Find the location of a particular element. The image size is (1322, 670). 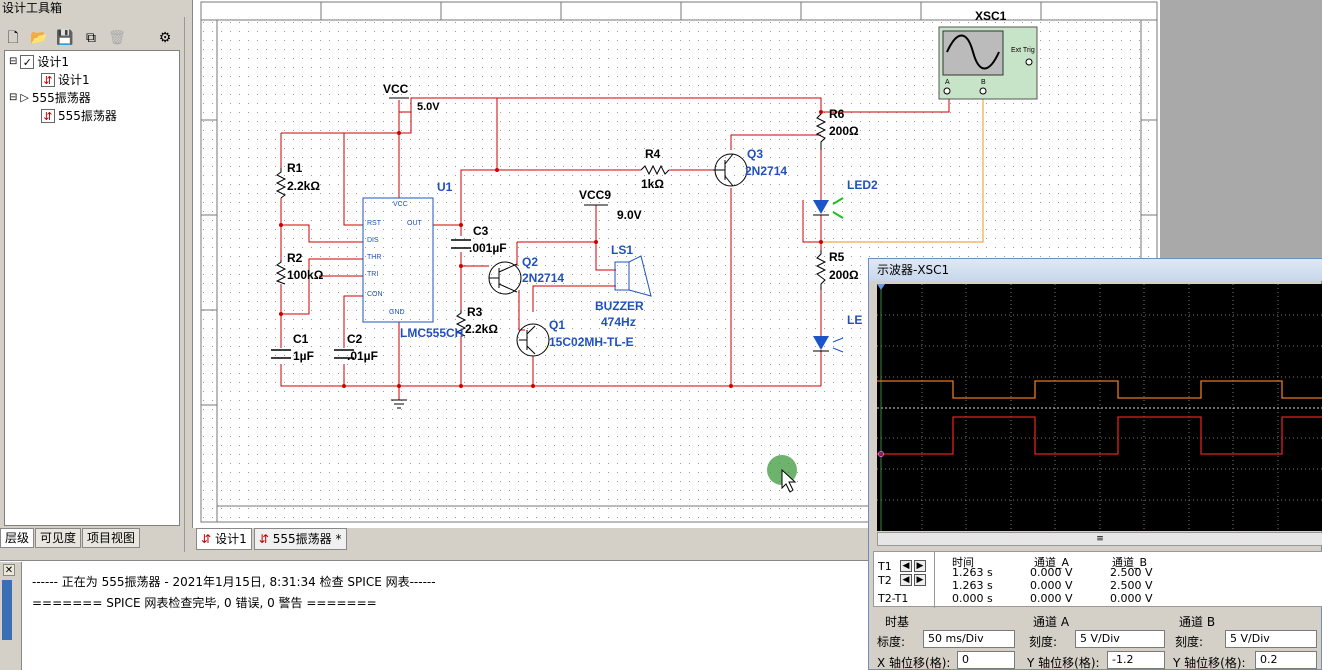

console-grip is located at coordinates (7, 610).